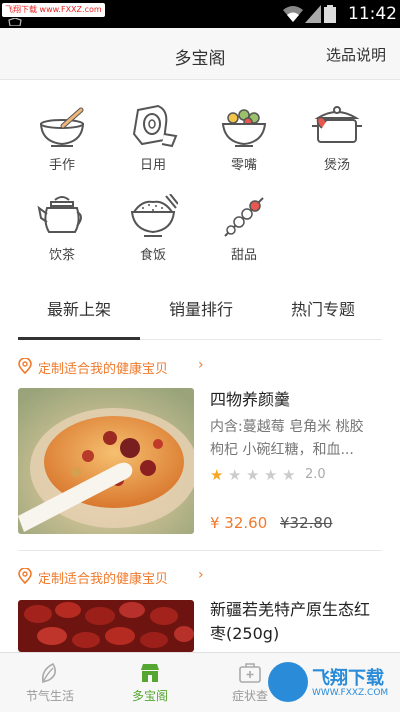 Image resolution: width=400 pixels, height=712 pixels. Describe the element at coordinates (152, 165) in the screenshot. I see `category-label: 日用` at that location.